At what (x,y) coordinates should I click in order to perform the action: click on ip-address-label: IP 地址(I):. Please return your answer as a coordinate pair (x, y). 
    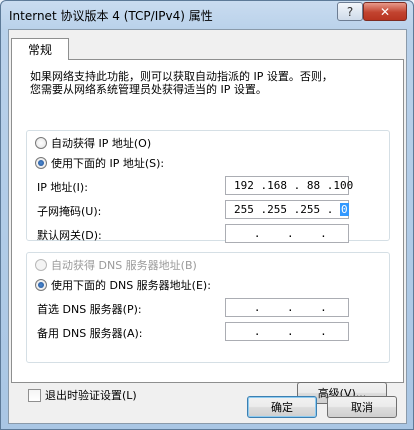
    Looking at the image, I should click on (62, 187).